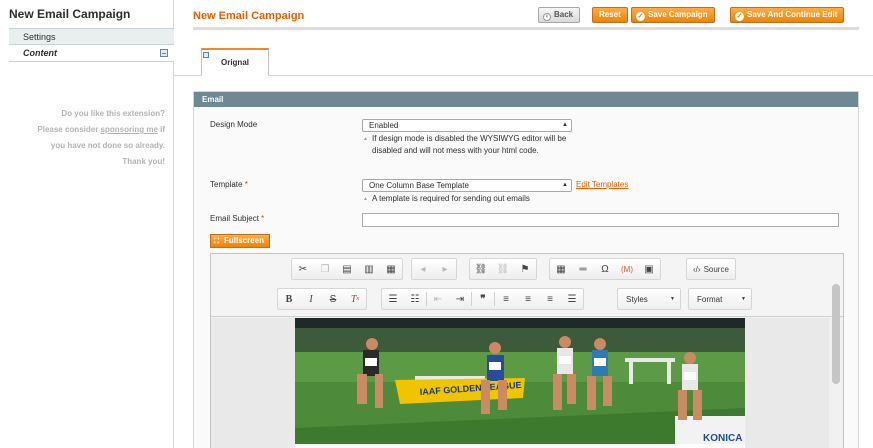 The image size is (873, 448). I want to click on template-label: Template *, so click(229, 184).